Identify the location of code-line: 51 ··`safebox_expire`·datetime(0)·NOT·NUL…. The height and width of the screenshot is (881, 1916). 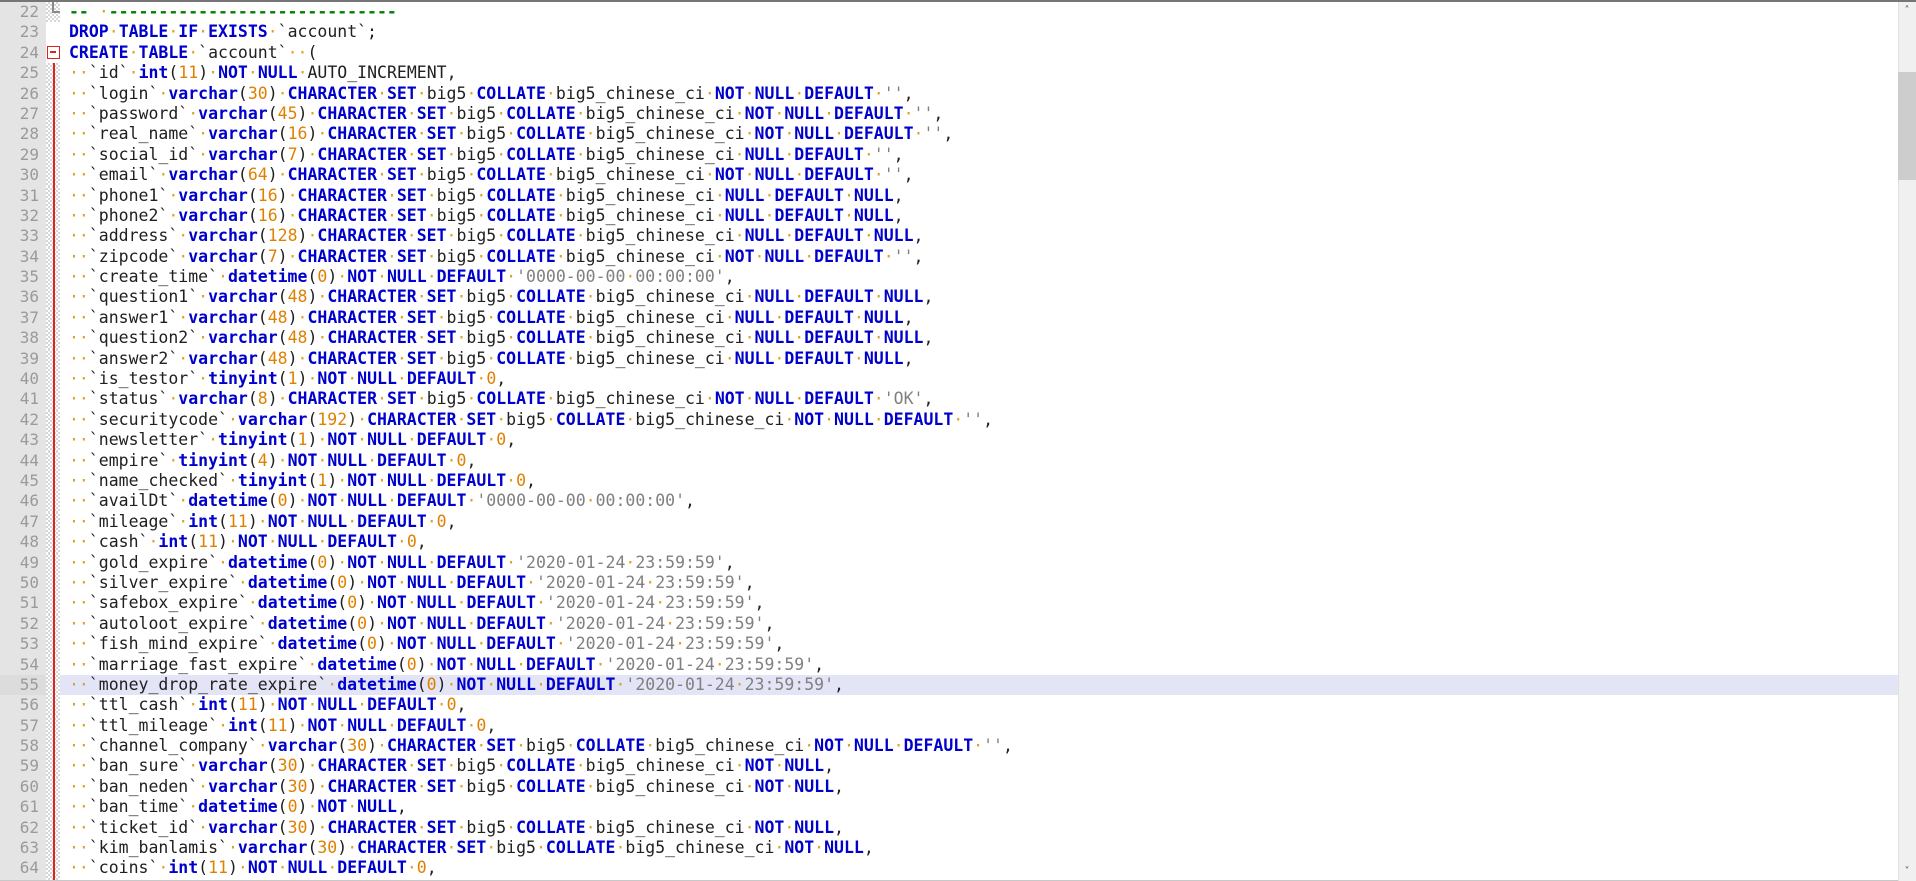
(949, 603).